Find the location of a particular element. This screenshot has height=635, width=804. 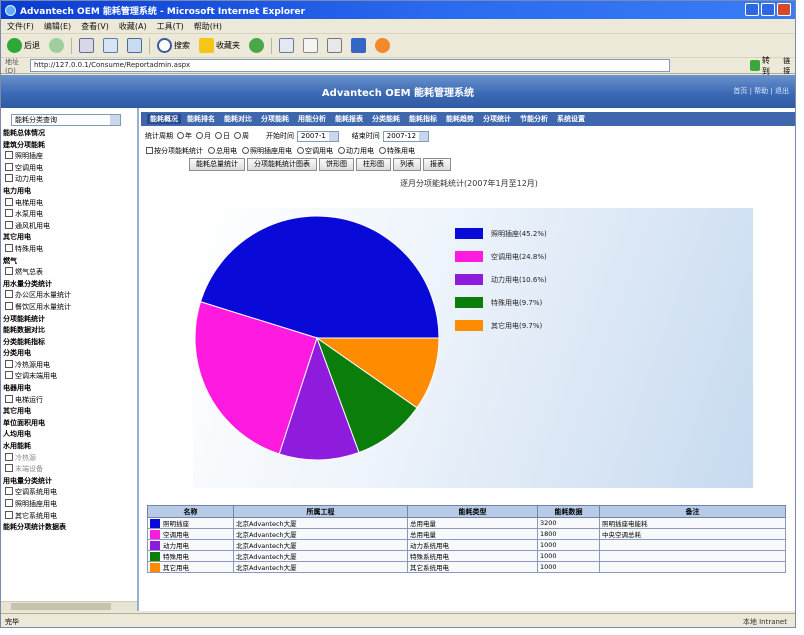

scrollbar-thumb is located at coordinates (61, 606).